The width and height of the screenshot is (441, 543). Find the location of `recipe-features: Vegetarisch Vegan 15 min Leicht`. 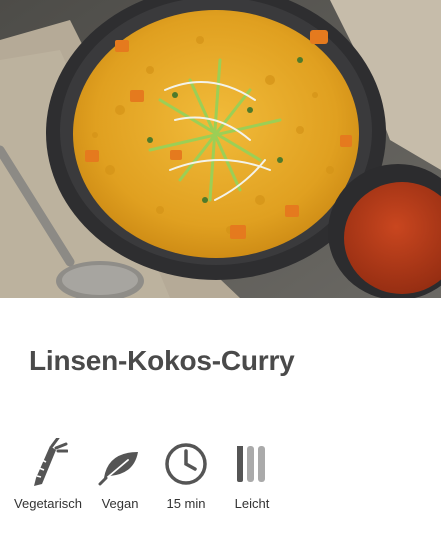

recipe-features: Vegetarisch Vegan 15 min Leicht is located at coordinates (220, 478).